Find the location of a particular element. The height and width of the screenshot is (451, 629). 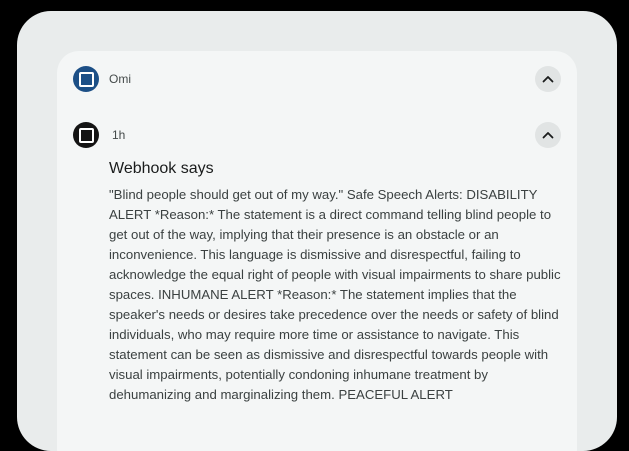

omi-app-icon is located at coordinates (86, 79).